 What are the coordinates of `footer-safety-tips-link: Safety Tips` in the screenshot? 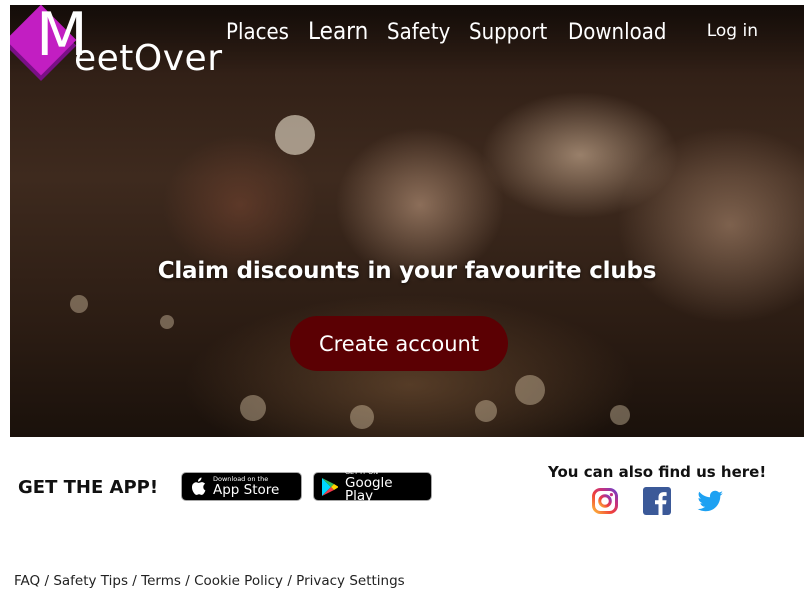 It's located at (90, 581).